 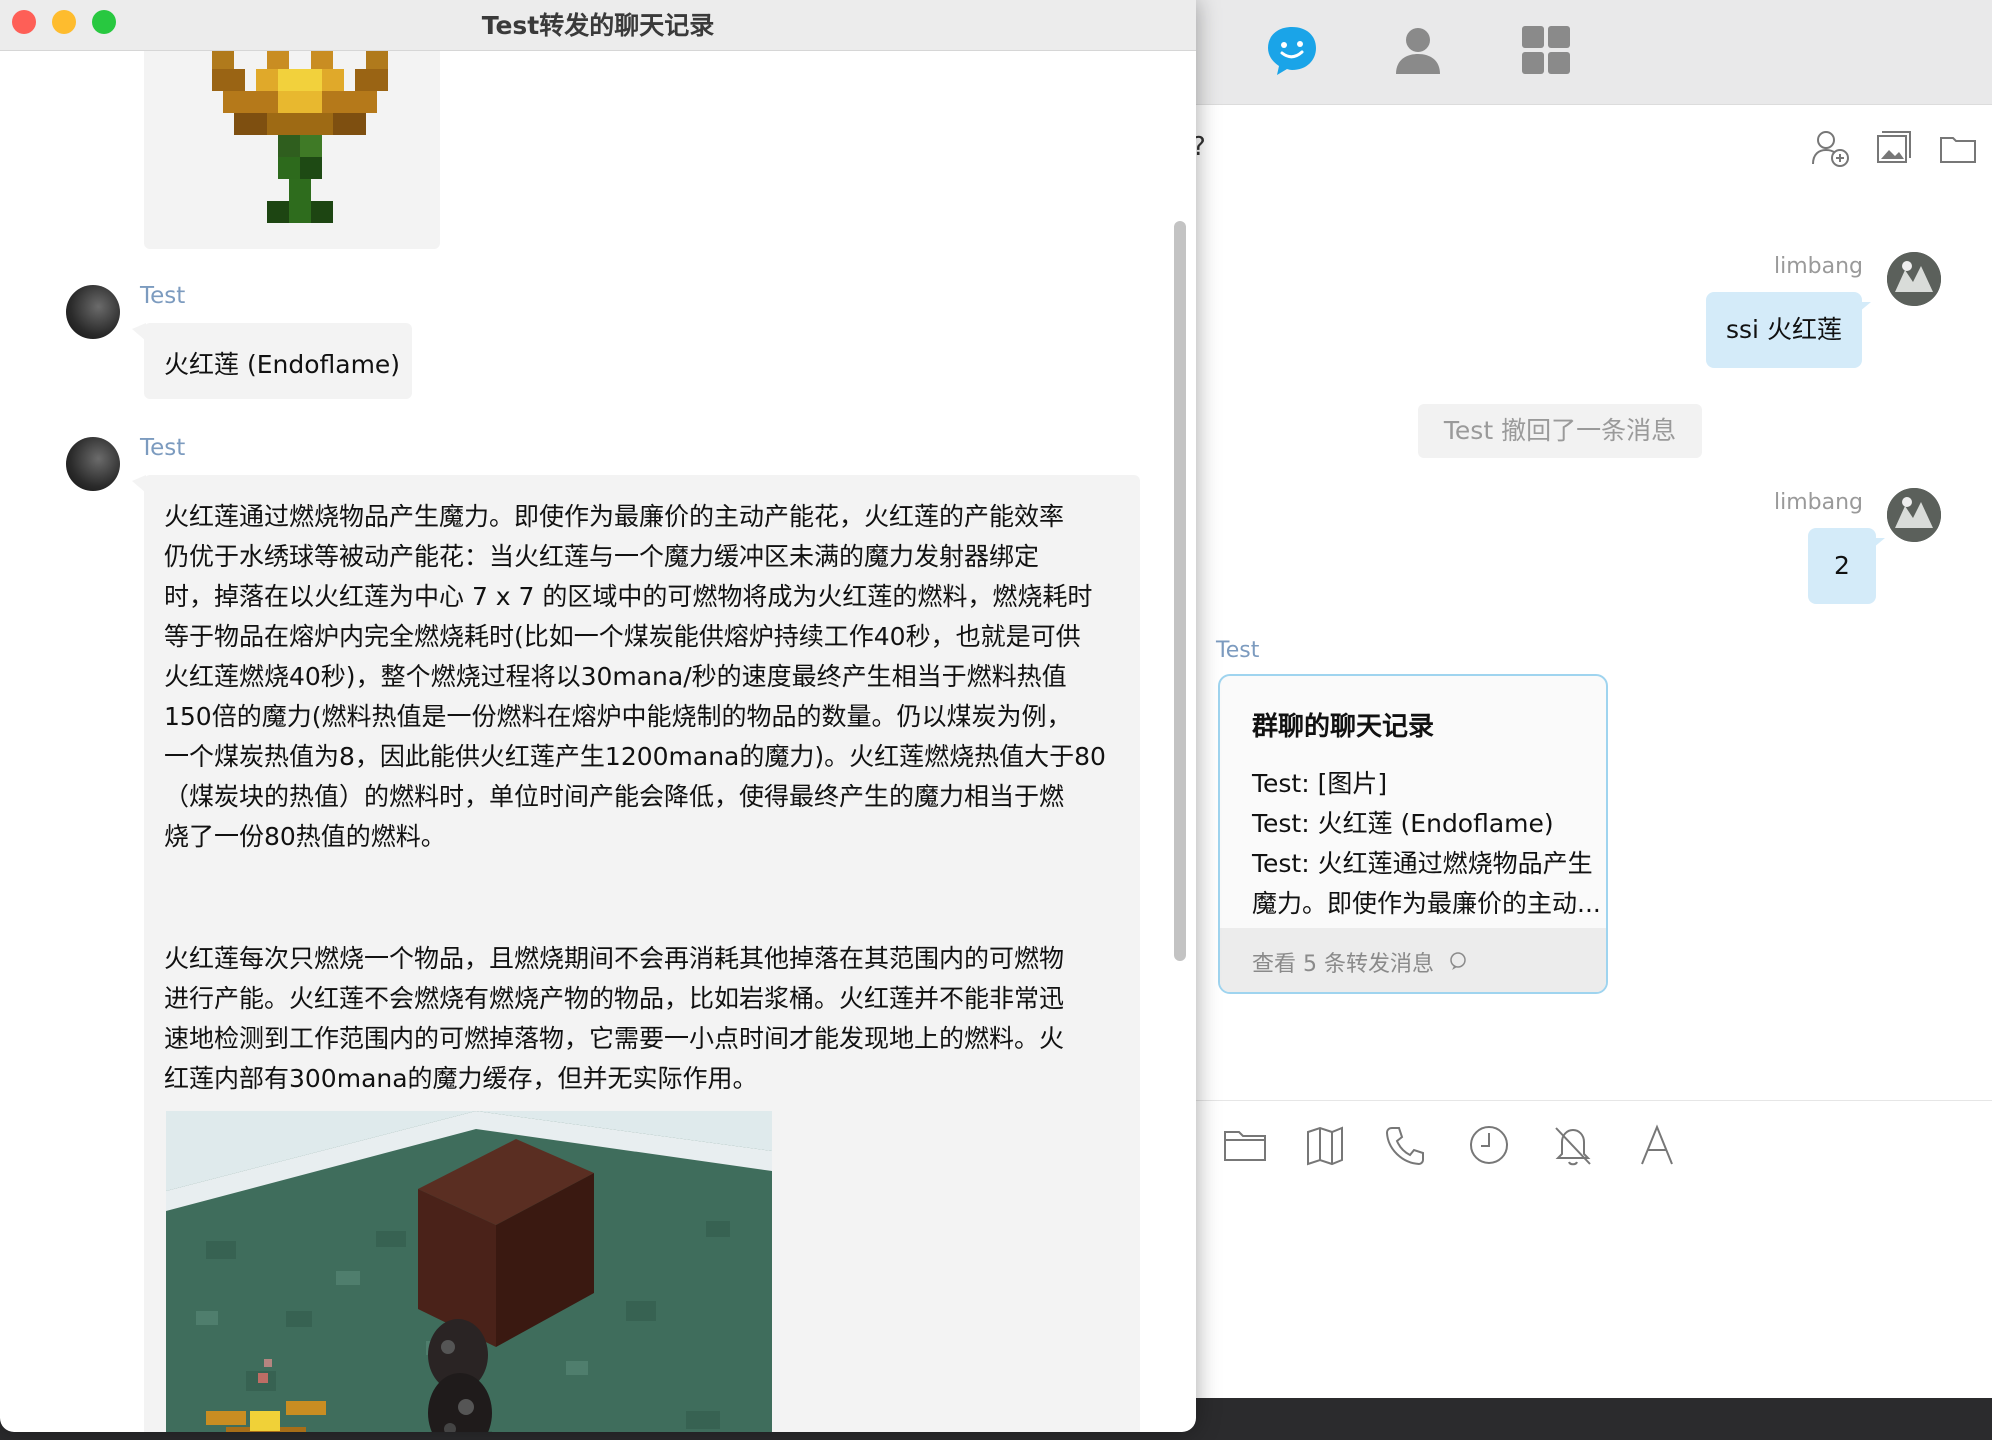 I want to click on system-notice: Test 撤回了一条消息, so click(x=1560, y=431).